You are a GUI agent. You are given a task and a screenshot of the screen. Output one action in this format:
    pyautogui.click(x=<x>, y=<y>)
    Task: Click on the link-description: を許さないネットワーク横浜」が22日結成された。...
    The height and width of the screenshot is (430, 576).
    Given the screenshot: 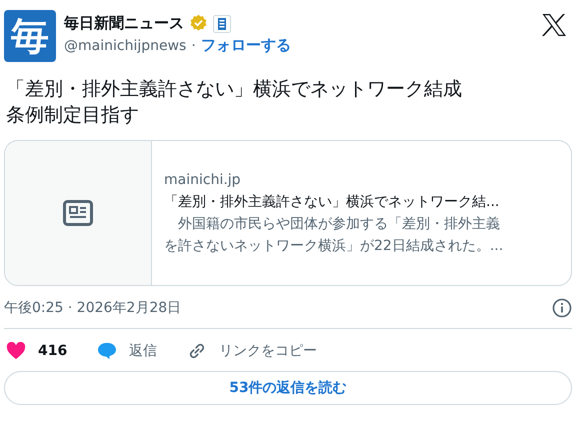 What is the action you would take?
    pyautogui.click(x=334, y=246)
    